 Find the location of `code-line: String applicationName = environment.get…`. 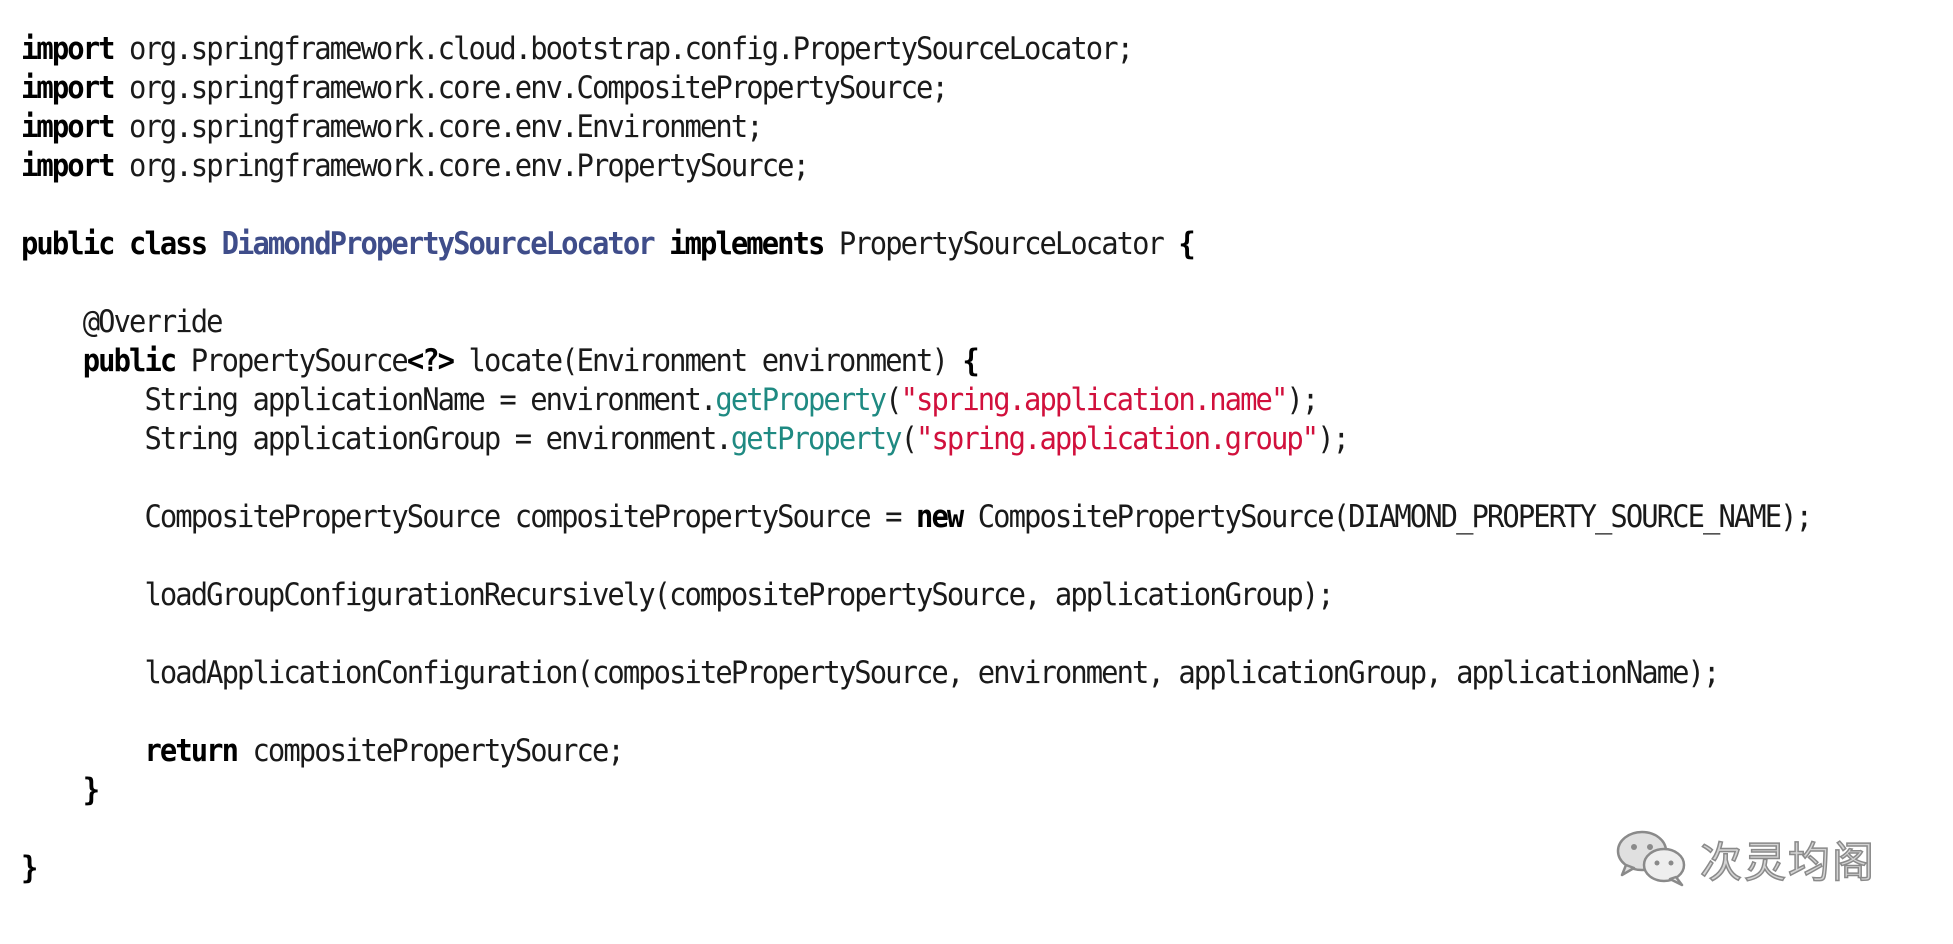

code-line: String applicationName = environment.get… is located at coordinates (916, 400).